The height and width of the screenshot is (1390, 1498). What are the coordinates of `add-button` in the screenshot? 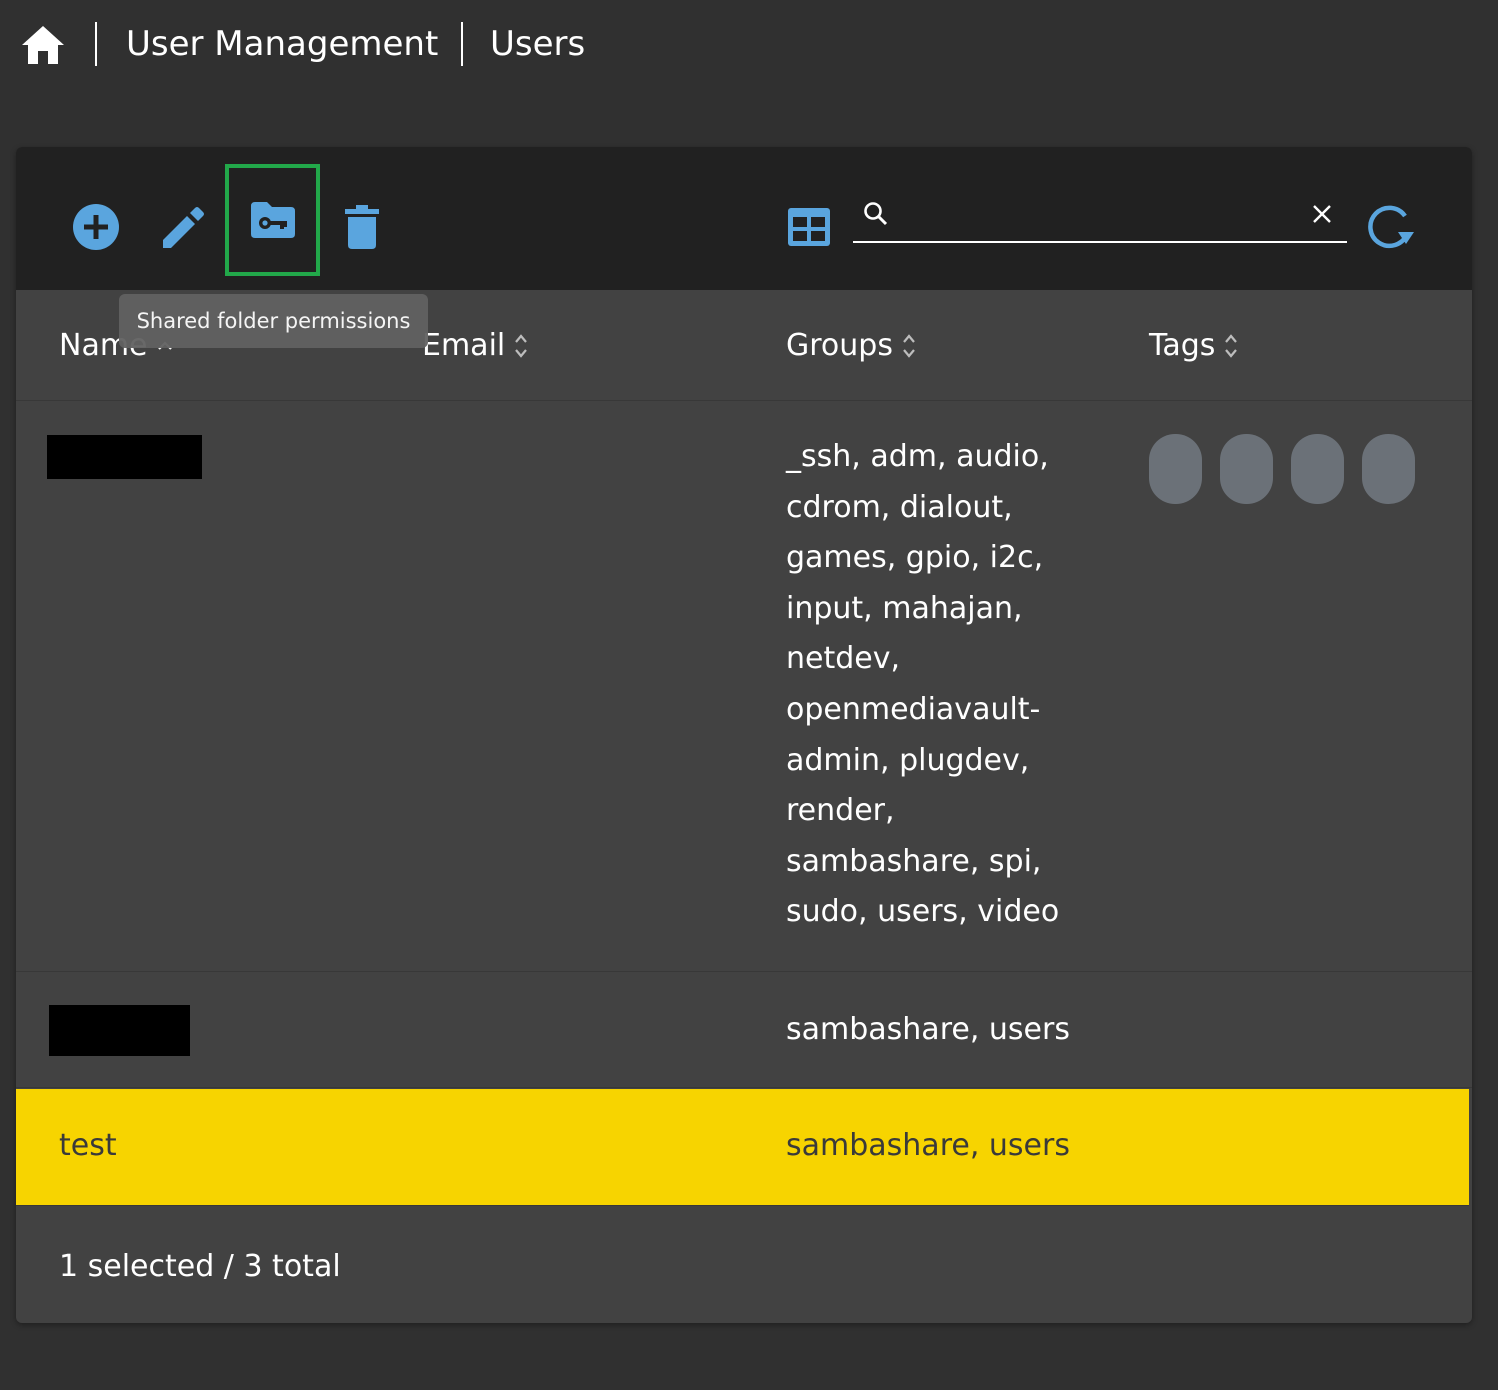 It's located at (96, 227).